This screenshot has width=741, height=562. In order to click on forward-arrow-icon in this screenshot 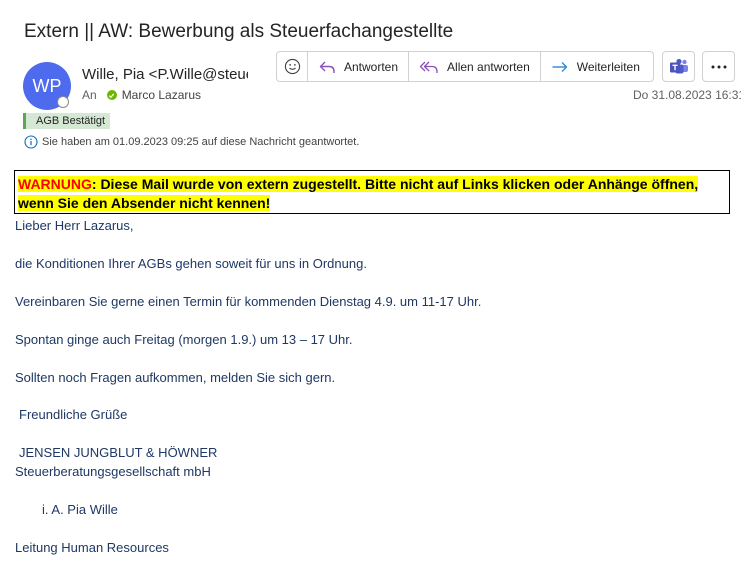, I will do `click(559, 66)`.